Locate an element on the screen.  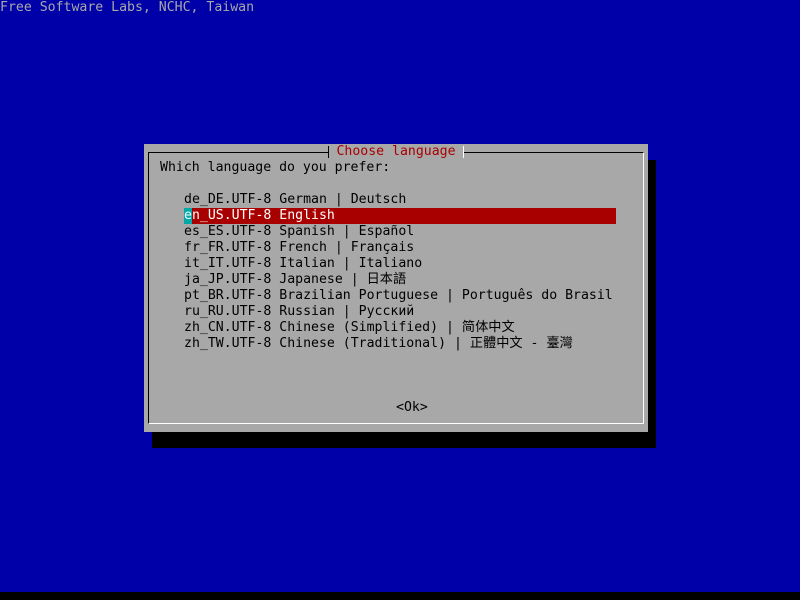
ok-button-row: <Ok> is located at coordinates (396, 408).